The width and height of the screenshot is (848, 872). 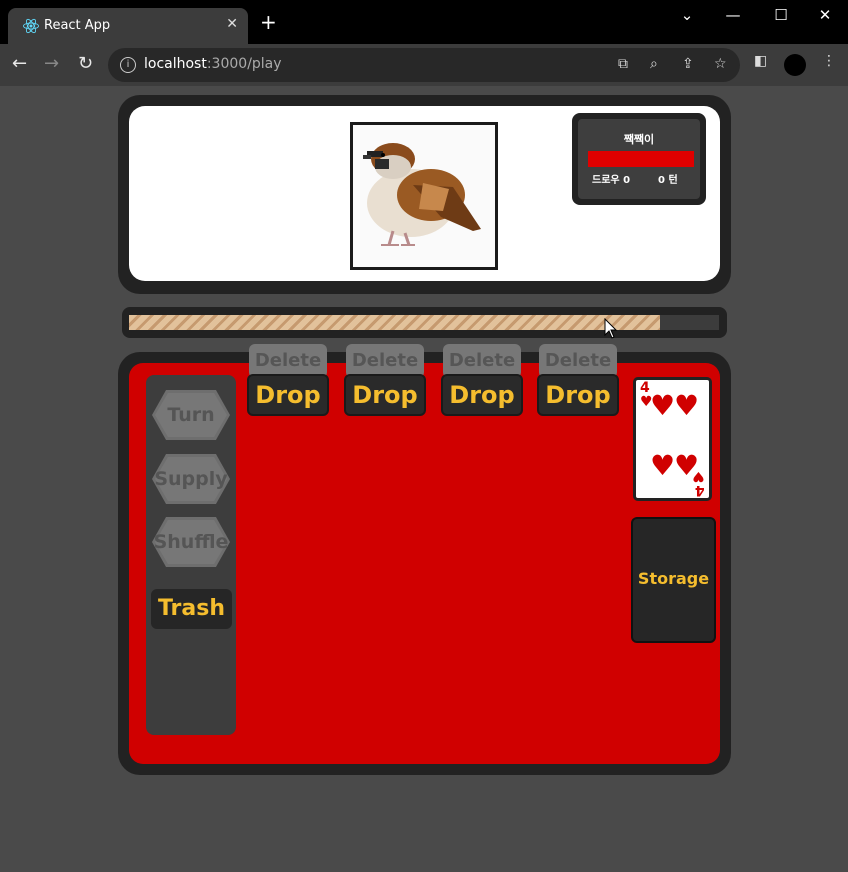 I want to click on zoom-icon: ⌕, so click(x=654, y=64).